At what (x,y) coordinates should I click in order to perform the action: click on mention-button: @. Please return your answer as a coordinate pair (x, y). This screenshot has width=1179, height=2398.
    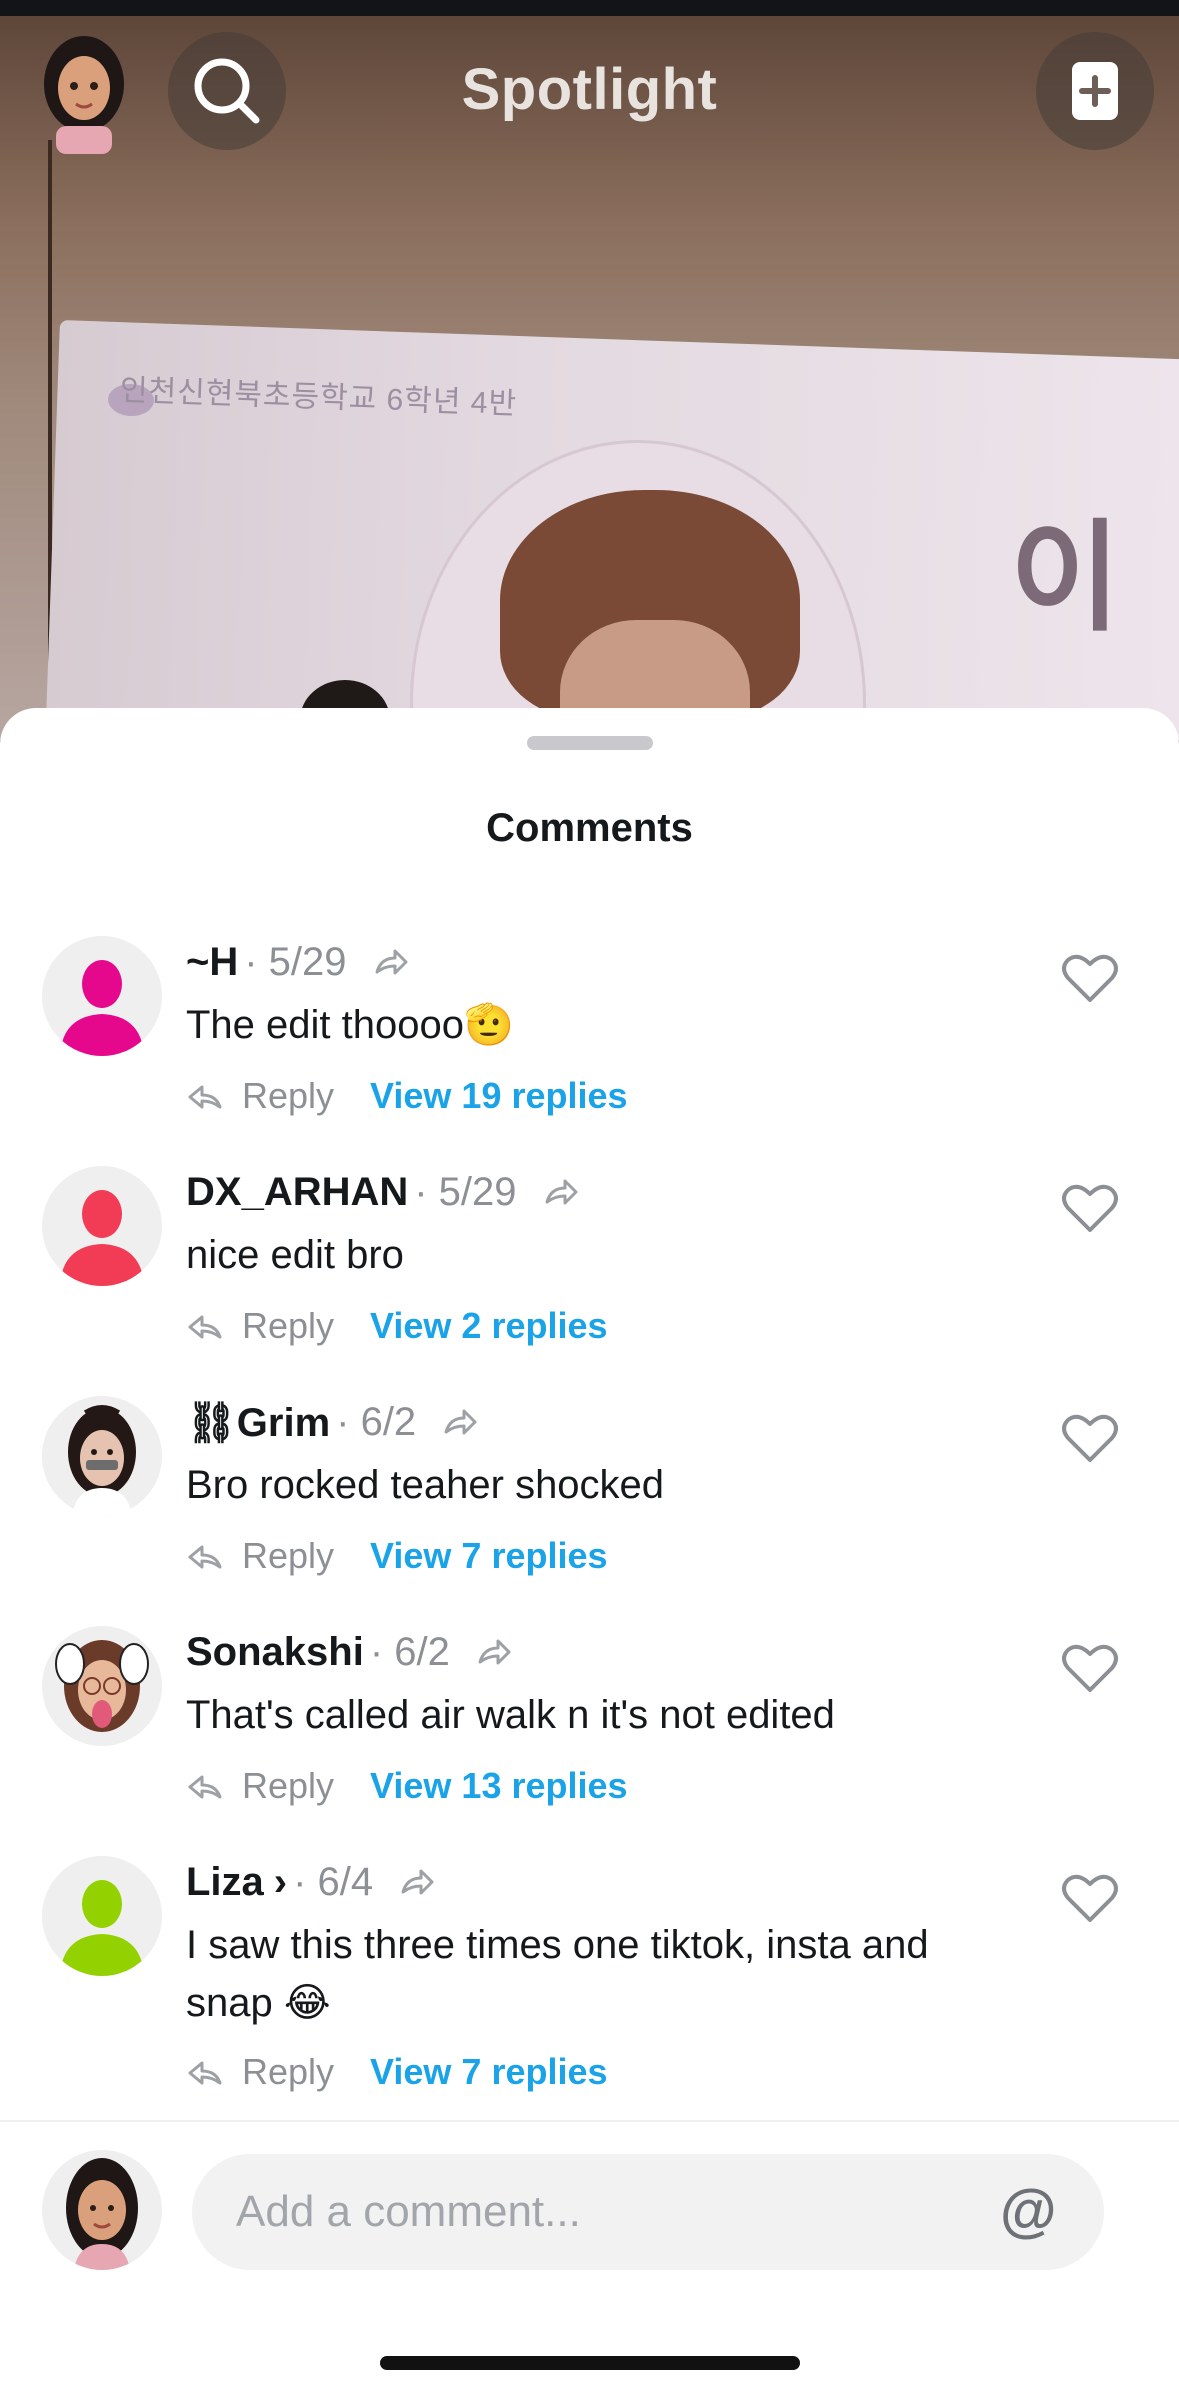
    Looking at the image, I should click on (1028, 2210).